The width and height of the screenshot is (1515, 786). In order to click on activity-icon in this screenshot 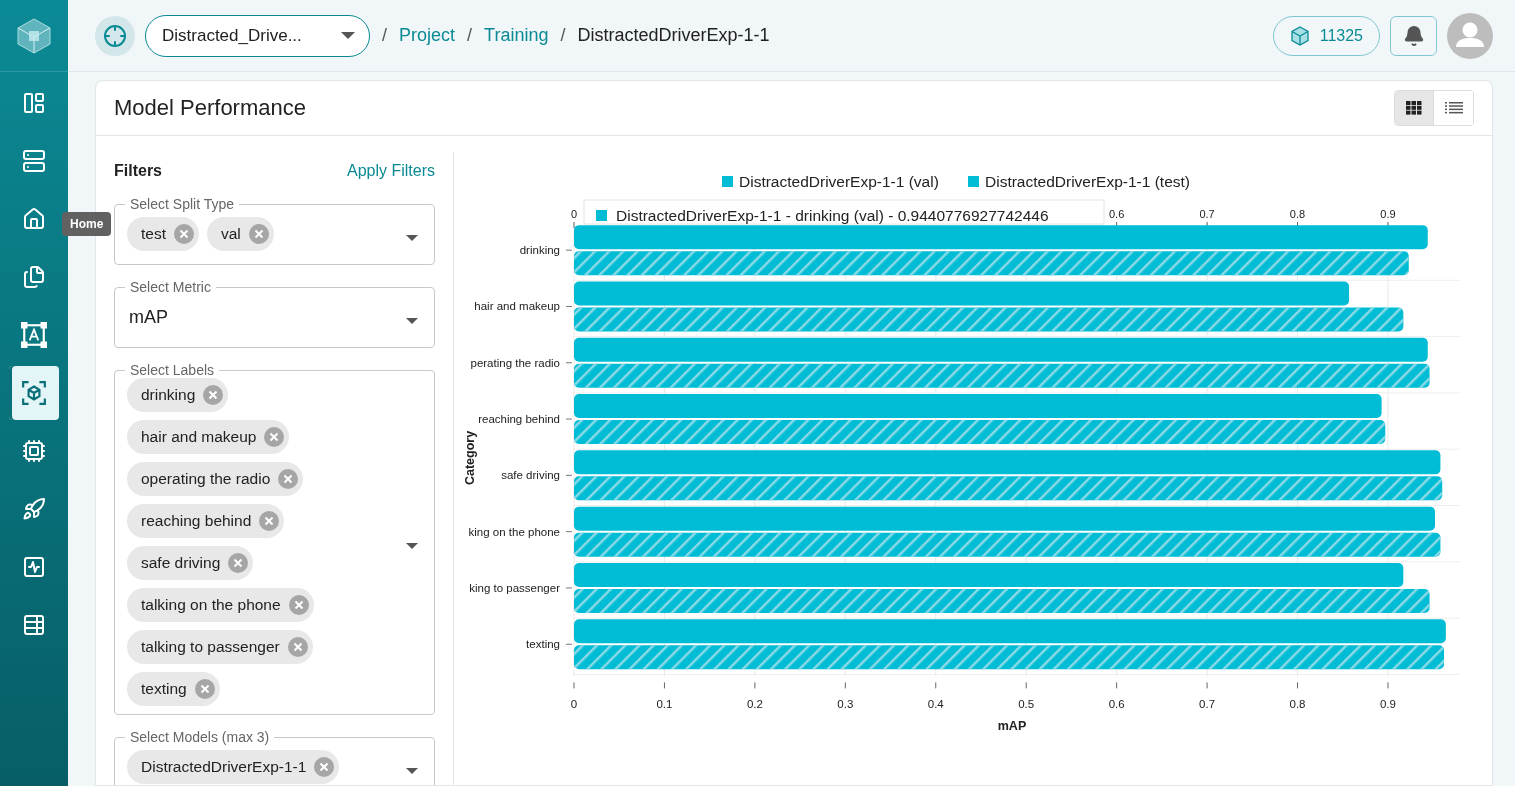, I will do `click(34, 567)`.